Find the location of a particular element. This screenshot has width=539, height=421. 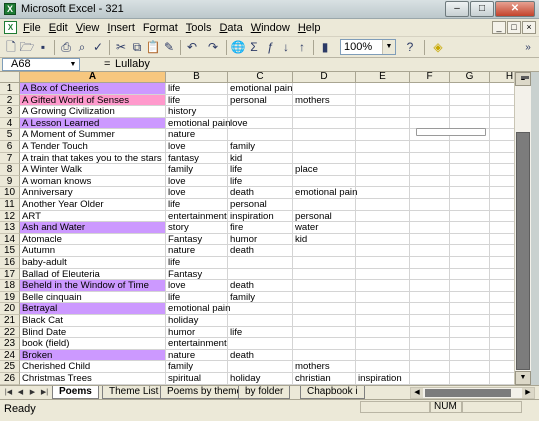

chart-wizard-icon: ▮ is located at coordinates (325, 47).